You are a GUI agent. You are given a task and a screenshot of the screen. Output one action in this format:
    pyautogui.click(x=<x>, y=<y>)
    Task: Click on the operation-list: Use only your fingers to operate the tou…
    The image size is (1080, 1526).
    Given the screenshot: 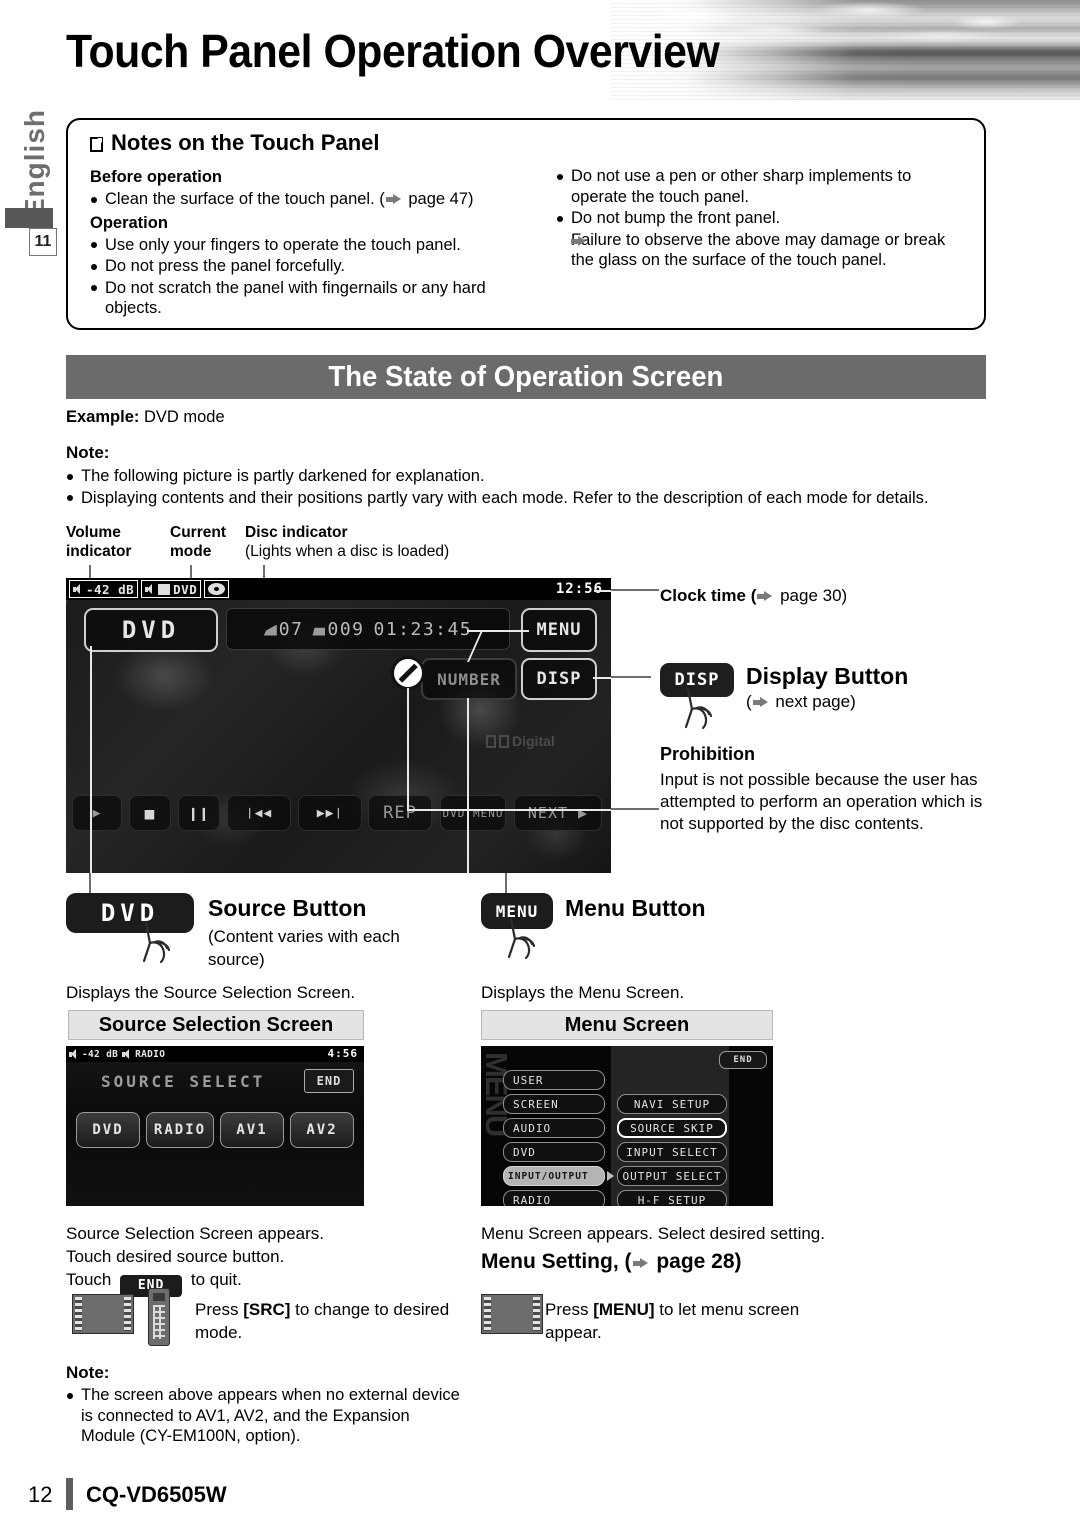 What is the action you would take?
    pyautogui.click(x=300, y=277)
    